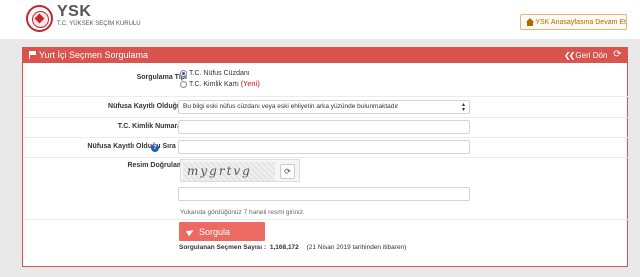  What do you see at coordinates (580, 22) in the screenshot?
I see `home-button-label: YSK Anasayfasına Devam Et` at bounding box center [580, 22].